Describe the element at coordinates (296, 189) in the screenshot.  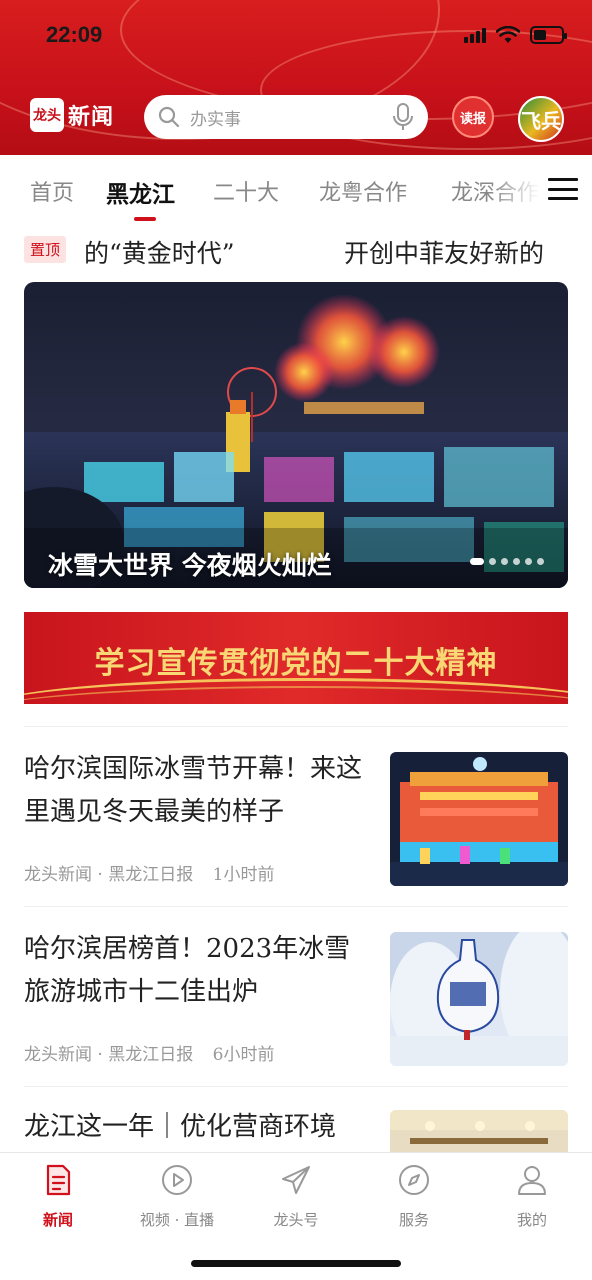
I see `category-tabs: 首页 黑龙江 二十大 龙粤合作 龙深合作` at that location.